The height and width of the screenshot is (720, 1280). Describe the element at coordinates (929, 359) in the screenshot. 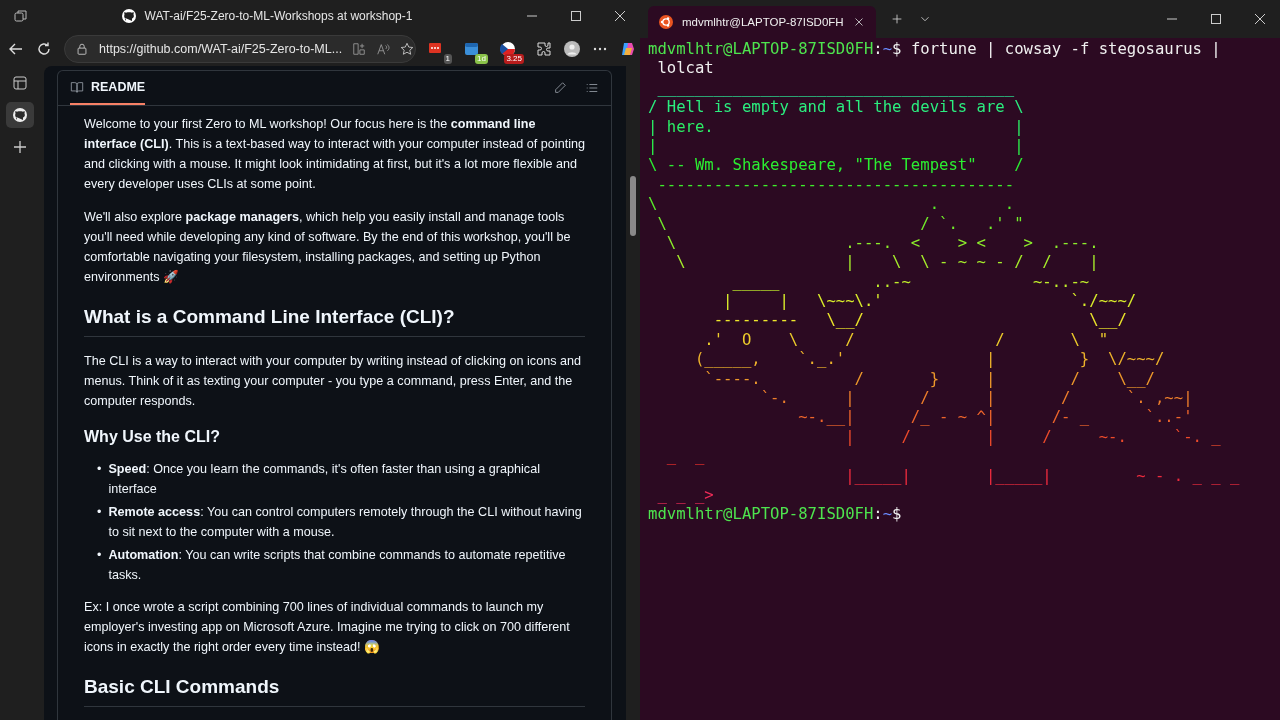

I see `ascii-art-line: (_____, `._.' | } \/~~~/` at that location.